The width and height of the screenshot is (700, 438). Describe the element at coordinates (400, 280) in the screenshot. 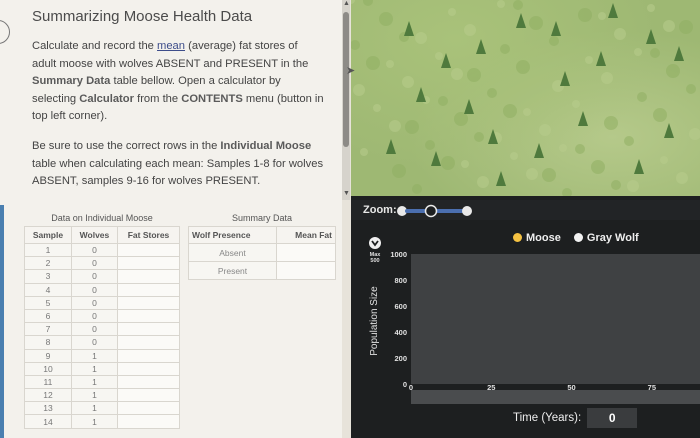

I see `y-tick-label: 800` at that location.